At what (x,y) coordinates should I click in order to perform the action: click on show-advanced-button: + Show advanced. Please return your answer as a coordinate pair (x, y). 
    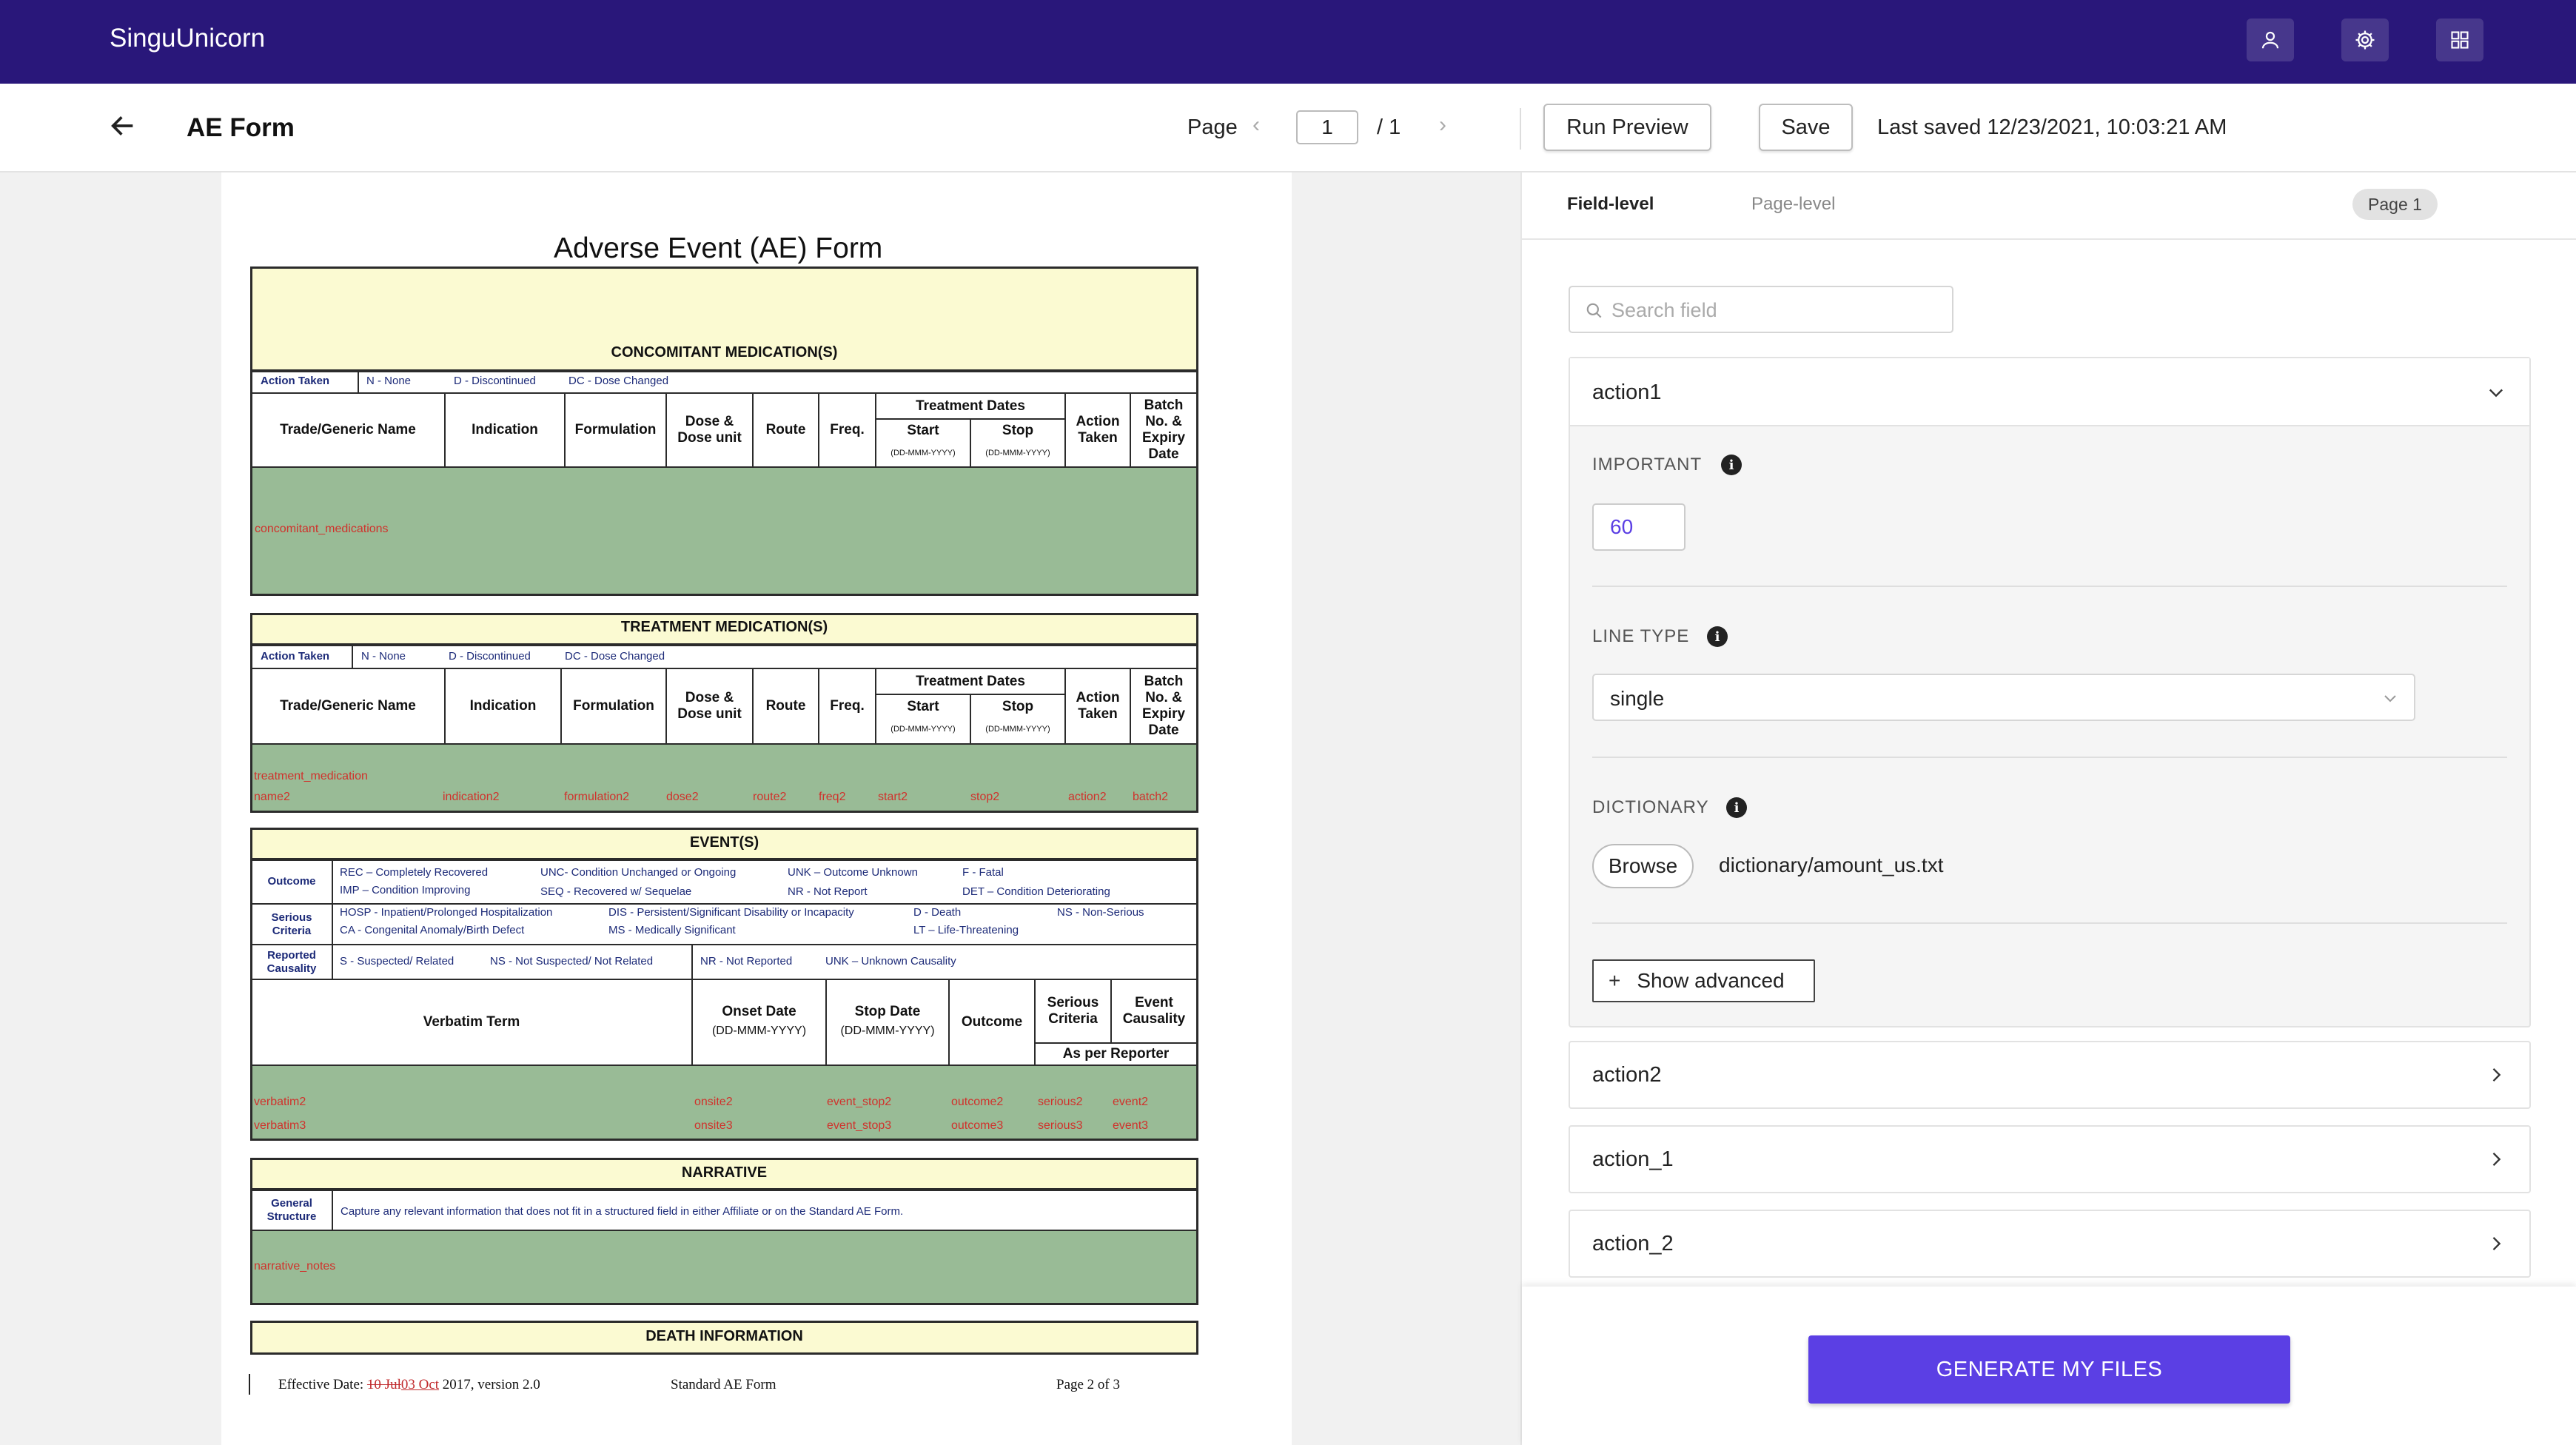
    Looking at the image, I should click on (1703, 980).